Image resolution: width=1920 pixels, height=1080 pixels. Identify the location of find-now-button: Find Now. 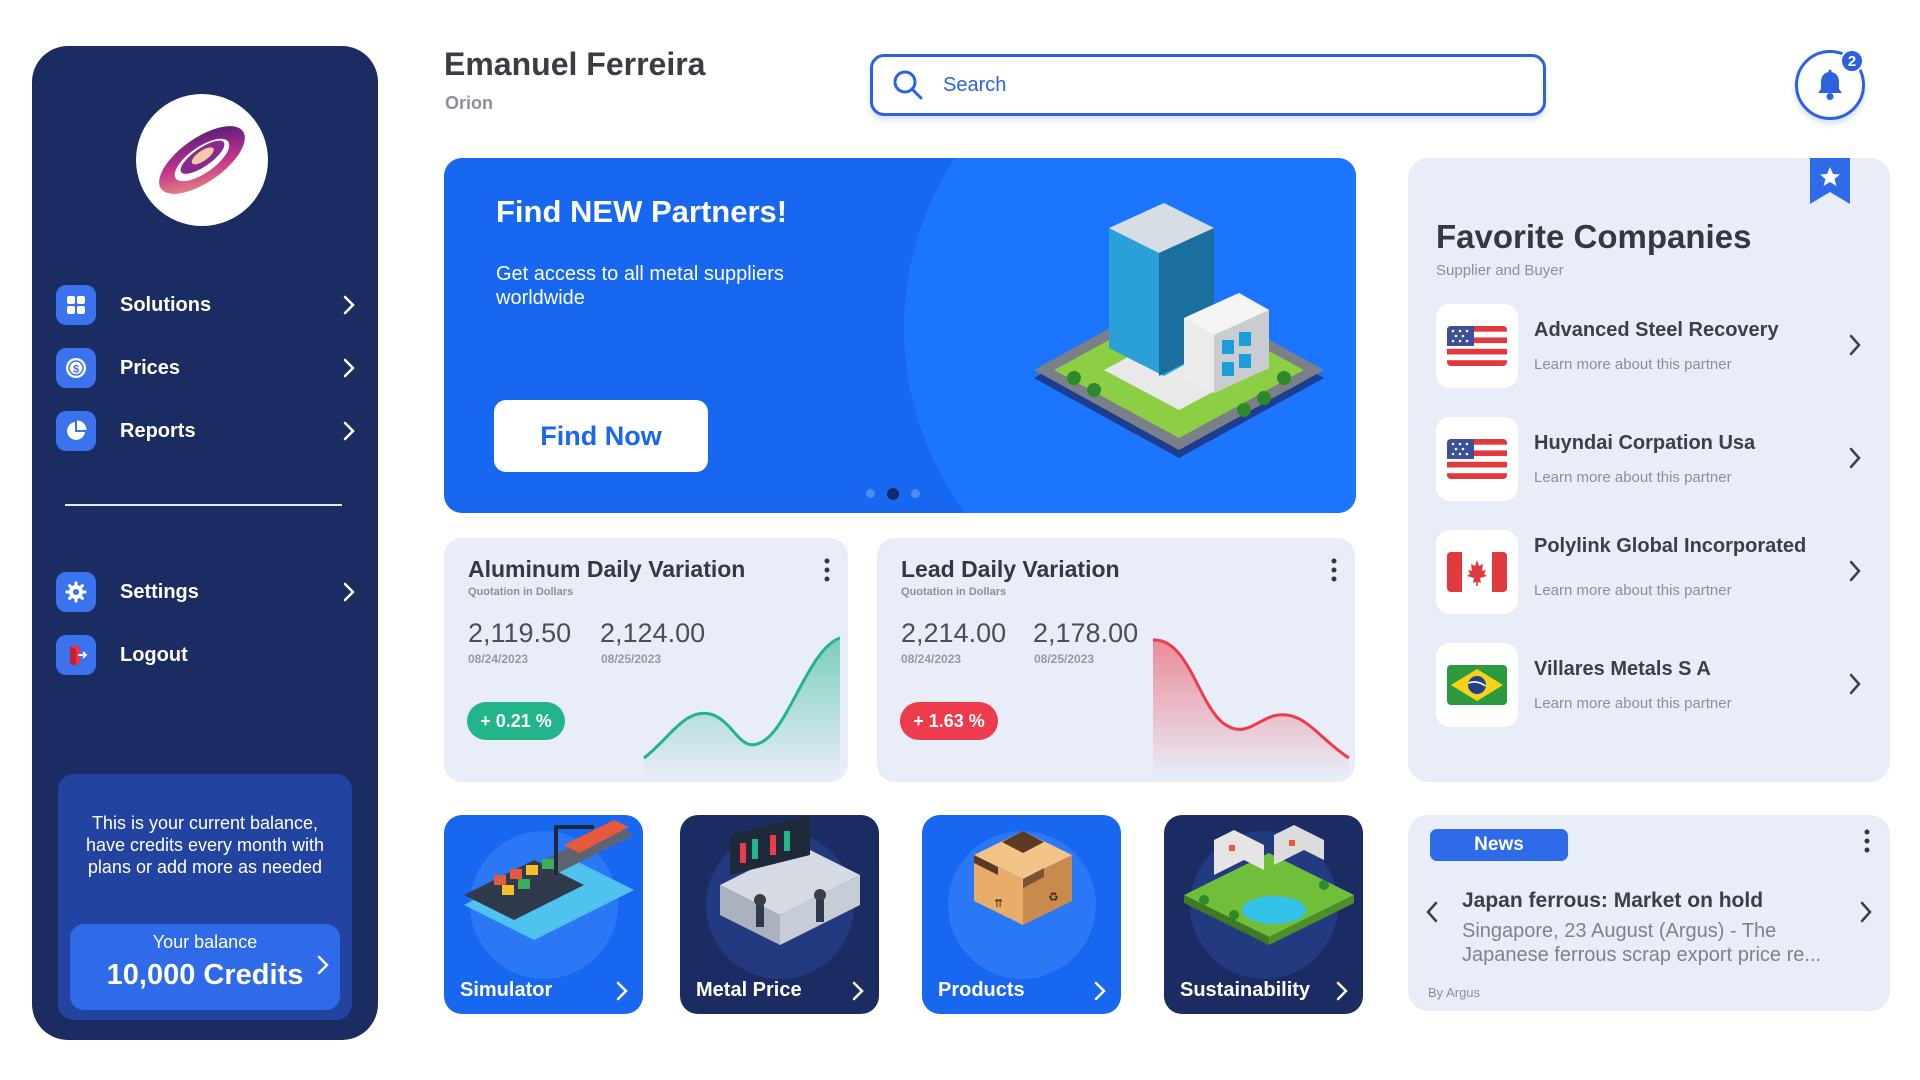
(601, 436).